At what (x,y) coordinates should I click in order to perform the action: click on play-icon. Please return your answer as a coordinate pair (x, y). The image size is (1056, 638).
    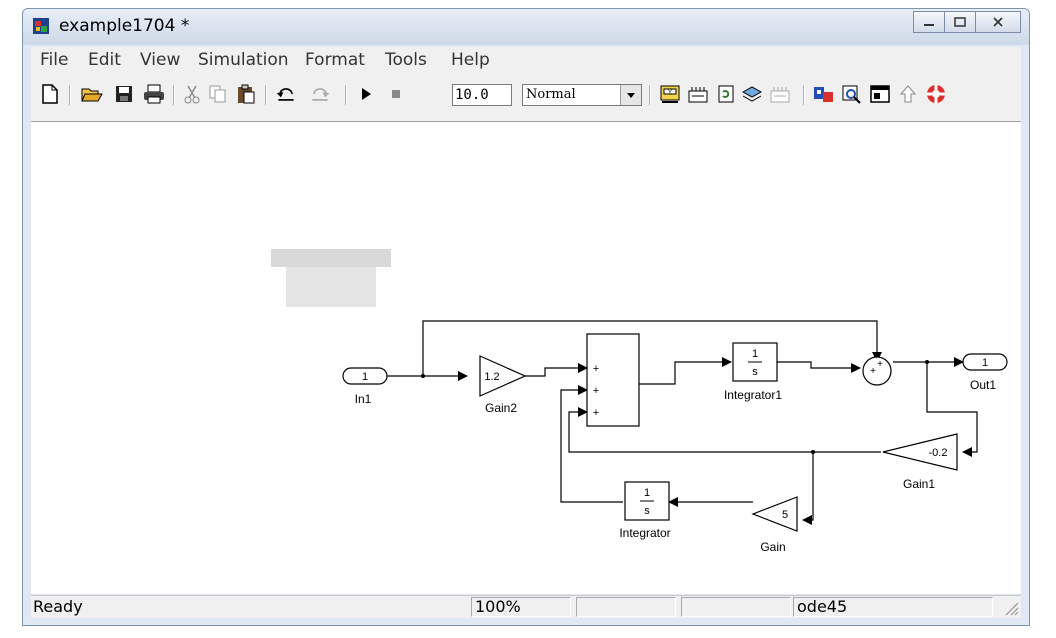
    Looking at the image, I should click on (366, 94).